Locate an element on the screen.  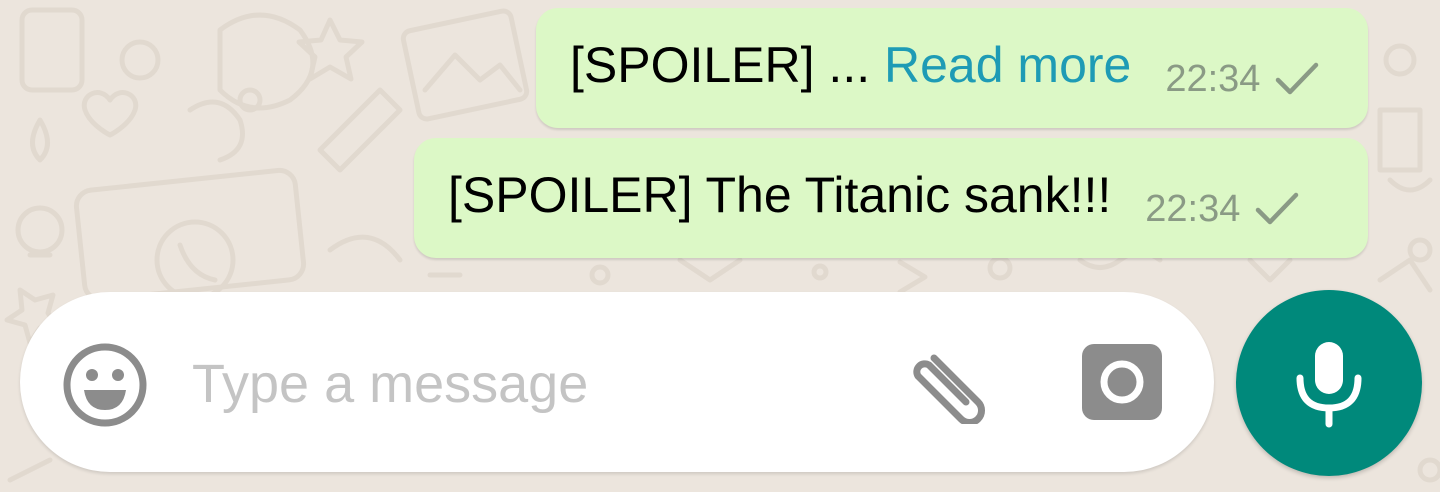
smiley-icon is located at coordinates (105, 385).